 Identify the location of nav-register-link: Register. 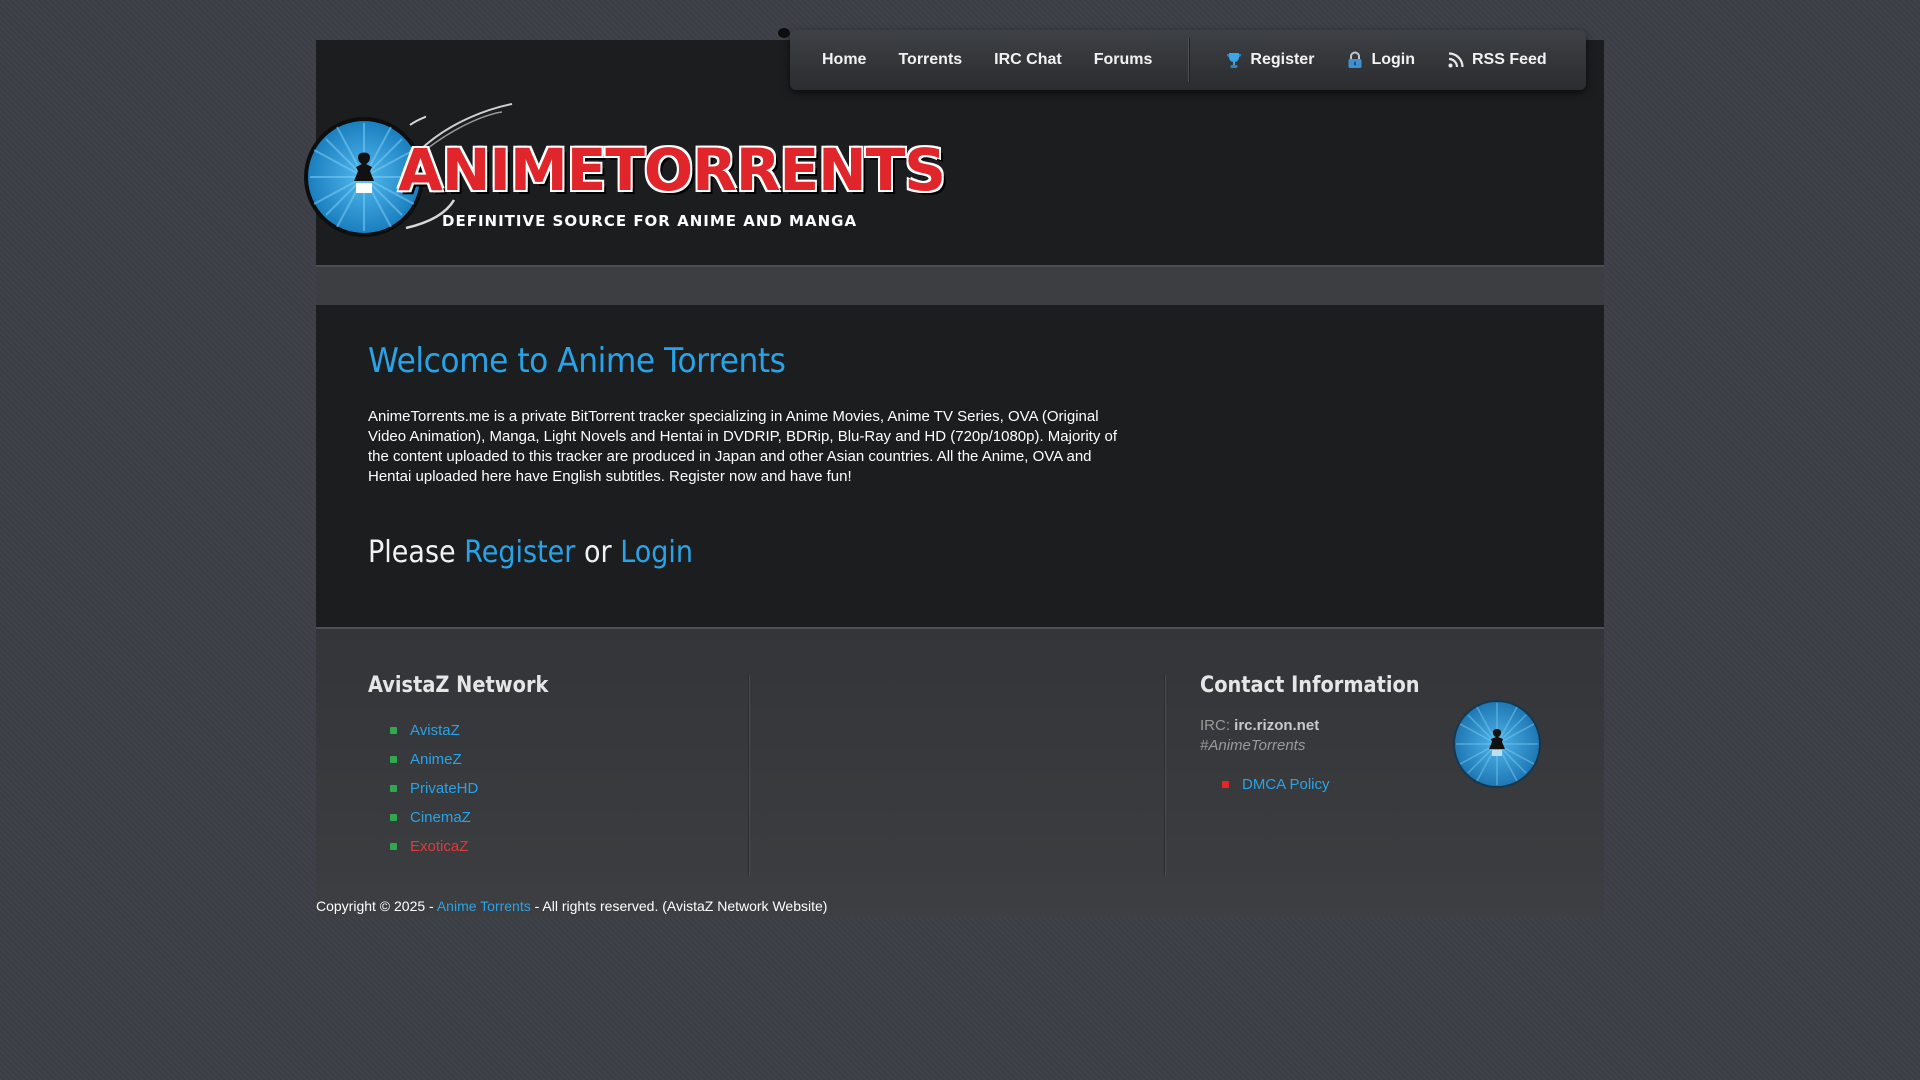
(1269, 60).